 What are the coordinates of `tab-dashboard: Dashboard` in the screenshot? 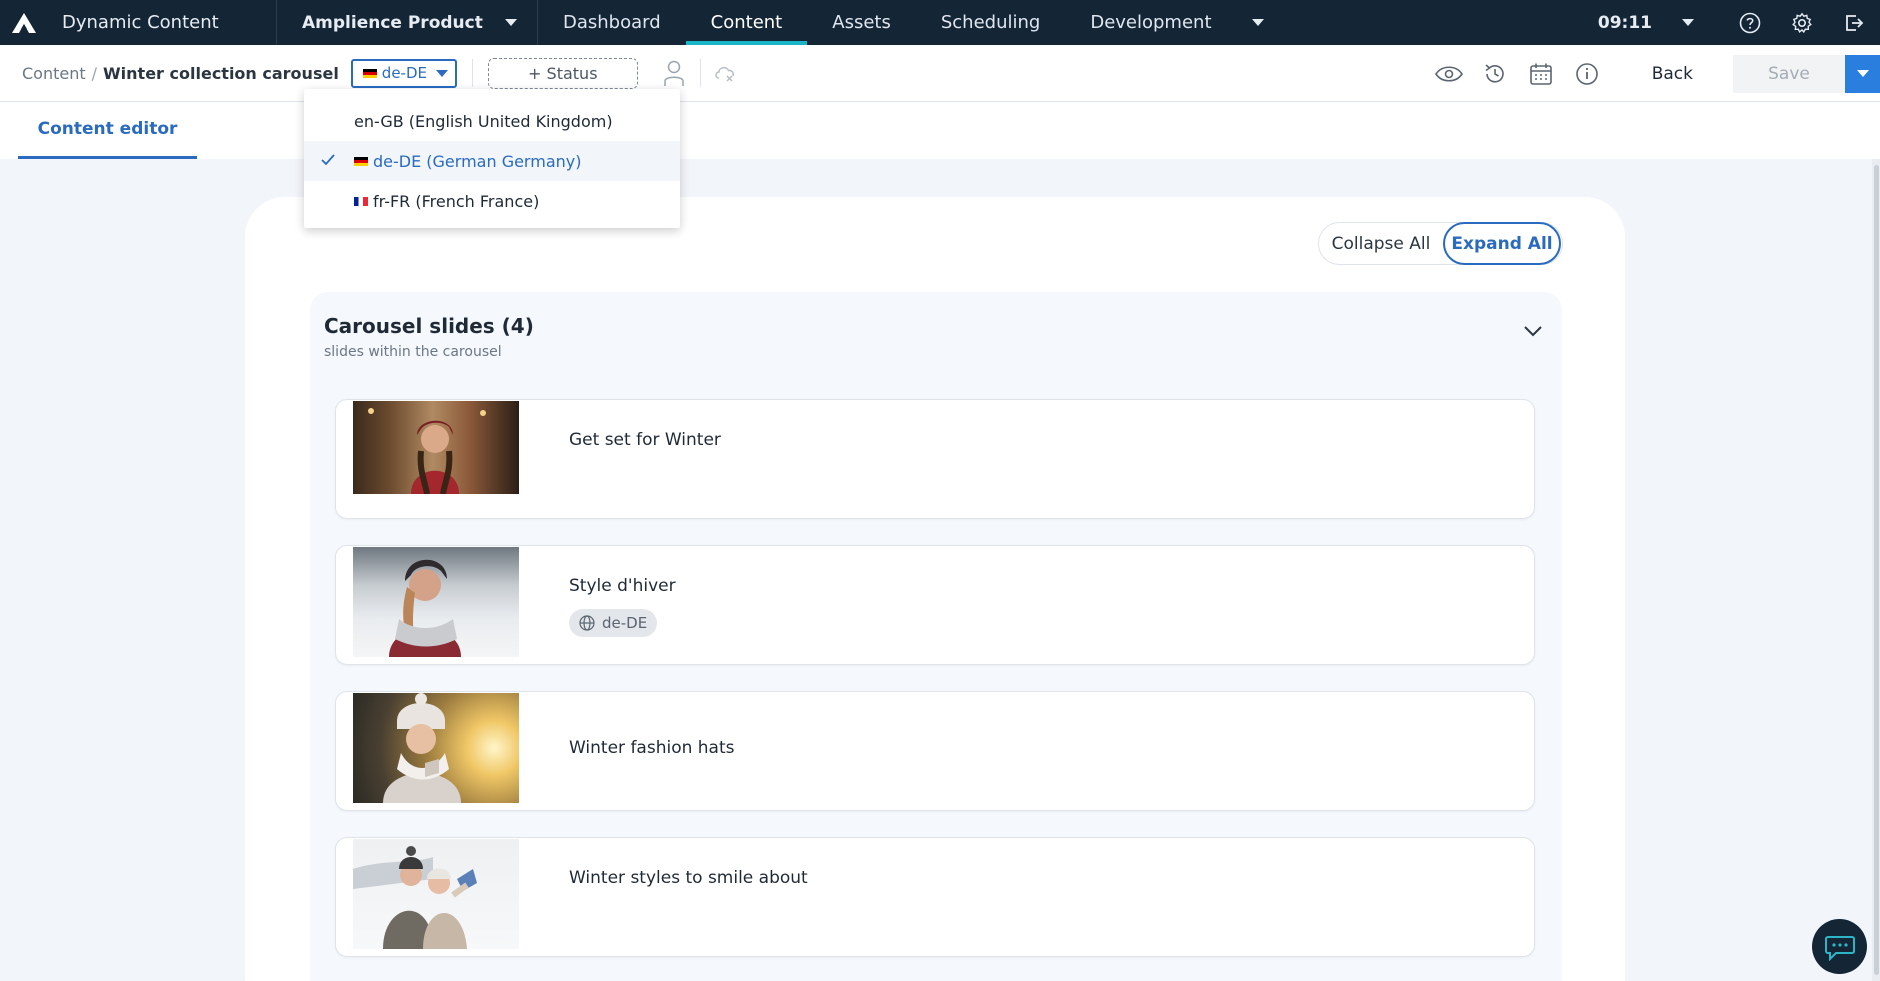 It's located at (612, 22).